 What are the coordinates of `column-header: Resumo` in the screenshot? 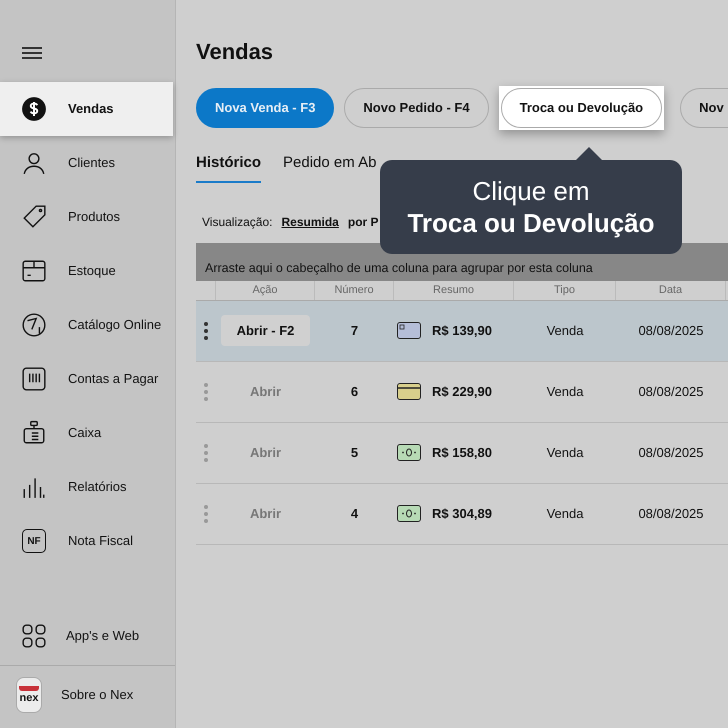 It's located at (454, 290).